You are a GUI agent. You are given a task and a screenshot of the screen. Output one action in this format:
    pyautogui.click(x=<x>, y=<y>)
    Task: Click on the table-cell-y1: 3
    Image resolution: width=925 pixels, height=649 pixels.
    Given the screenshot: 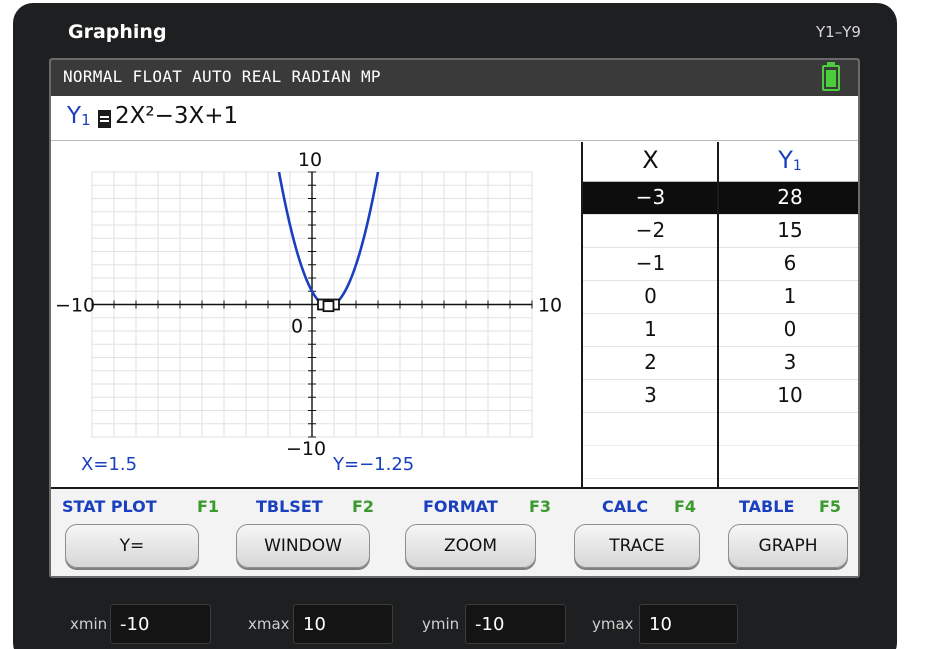 What is the action you would take?
    pyautogui.click(x=790, y=362)
    